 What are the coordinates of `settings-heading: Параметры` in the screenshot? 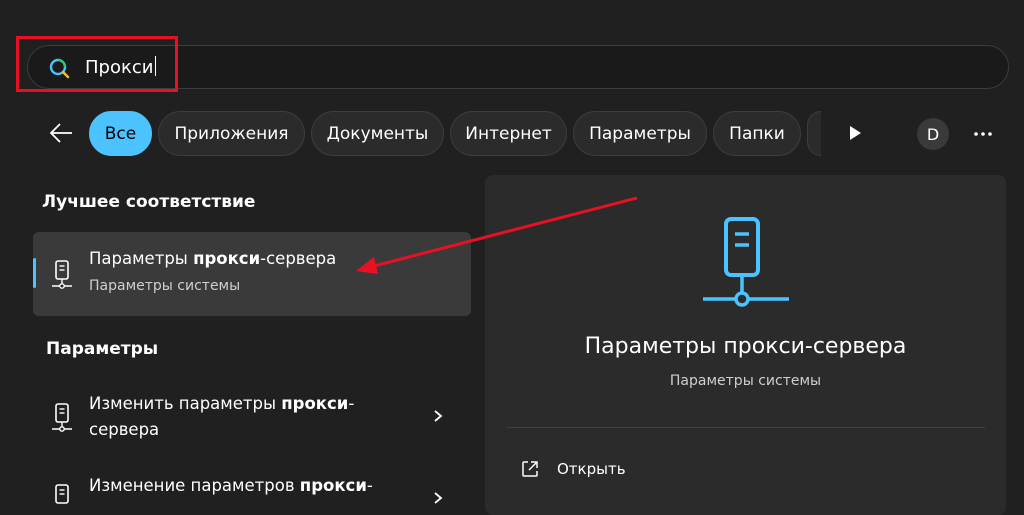 It's located at (102, 349).